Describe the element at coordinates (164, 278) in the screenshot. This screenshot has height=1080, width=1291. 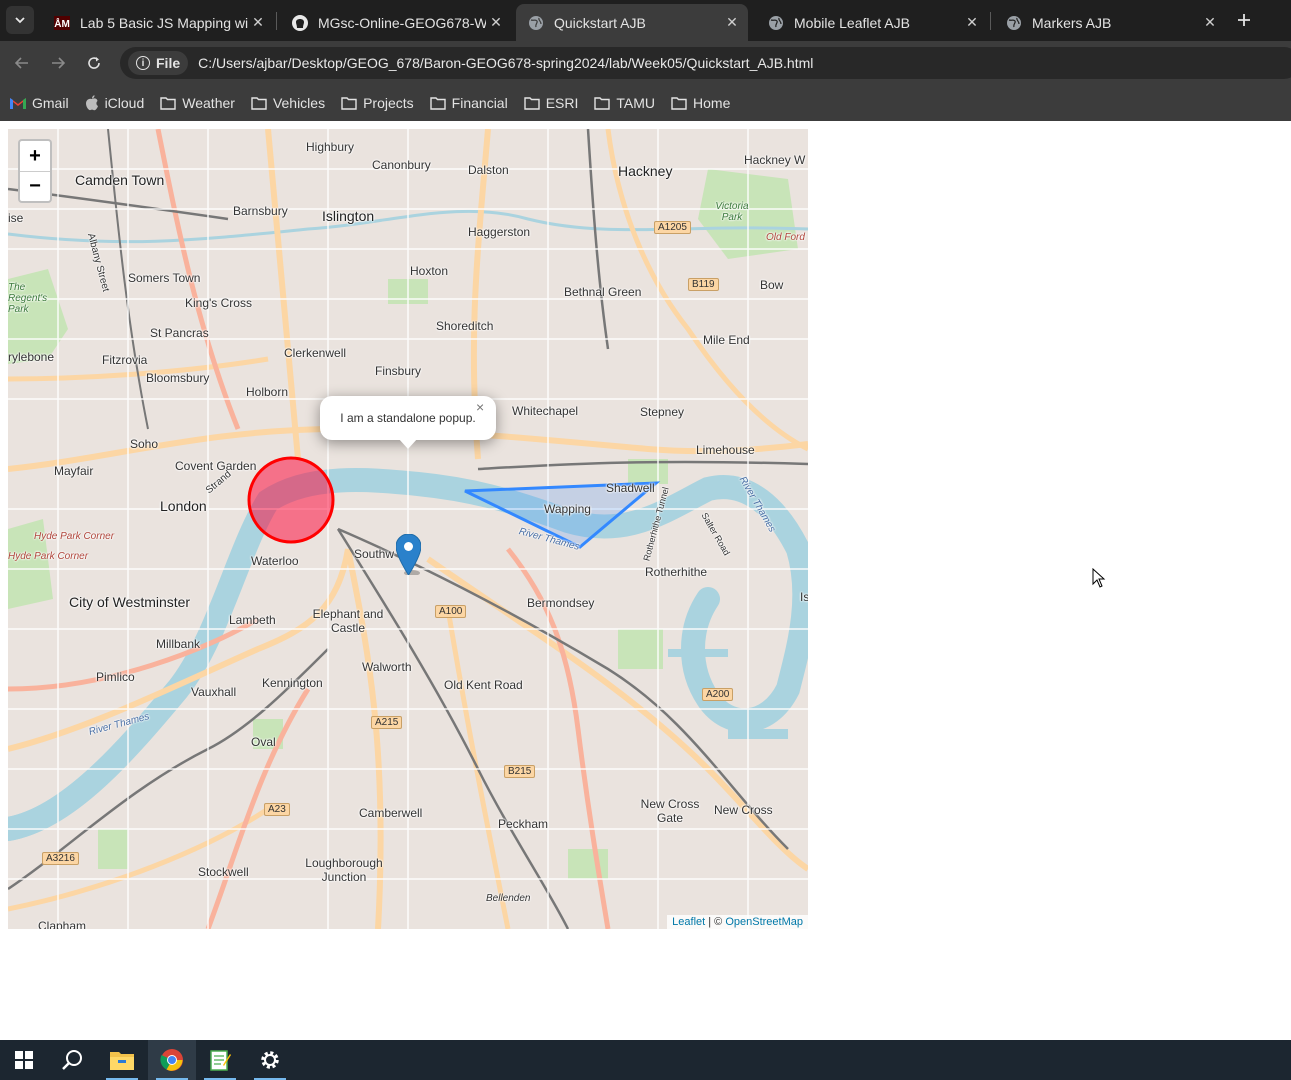
I see `place-label: Somers Town` at that location.